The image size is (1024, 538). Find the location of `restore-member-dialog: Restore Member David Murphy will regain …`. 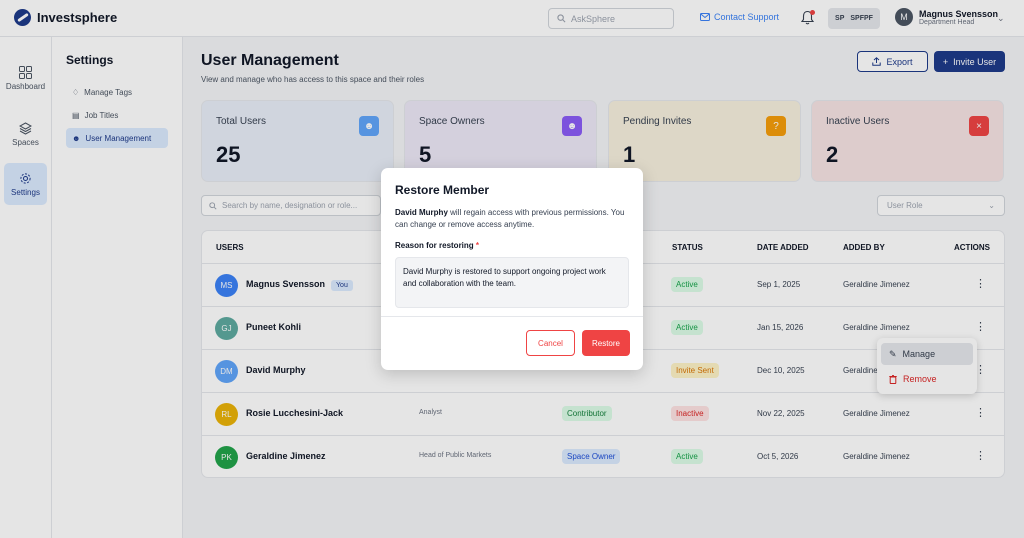

restore-member-dialog: Restore Member David Murphy will regain … is located at coordinates (512, 269).